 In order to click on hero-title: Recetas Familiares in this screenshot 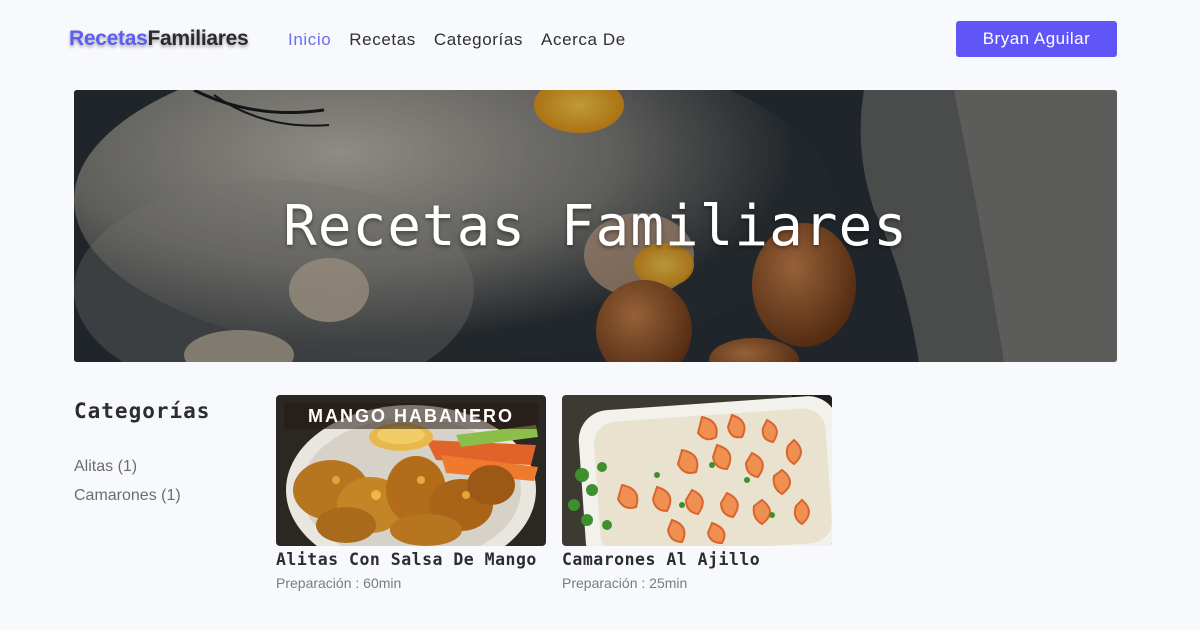, I will do `click(595, 226)`.